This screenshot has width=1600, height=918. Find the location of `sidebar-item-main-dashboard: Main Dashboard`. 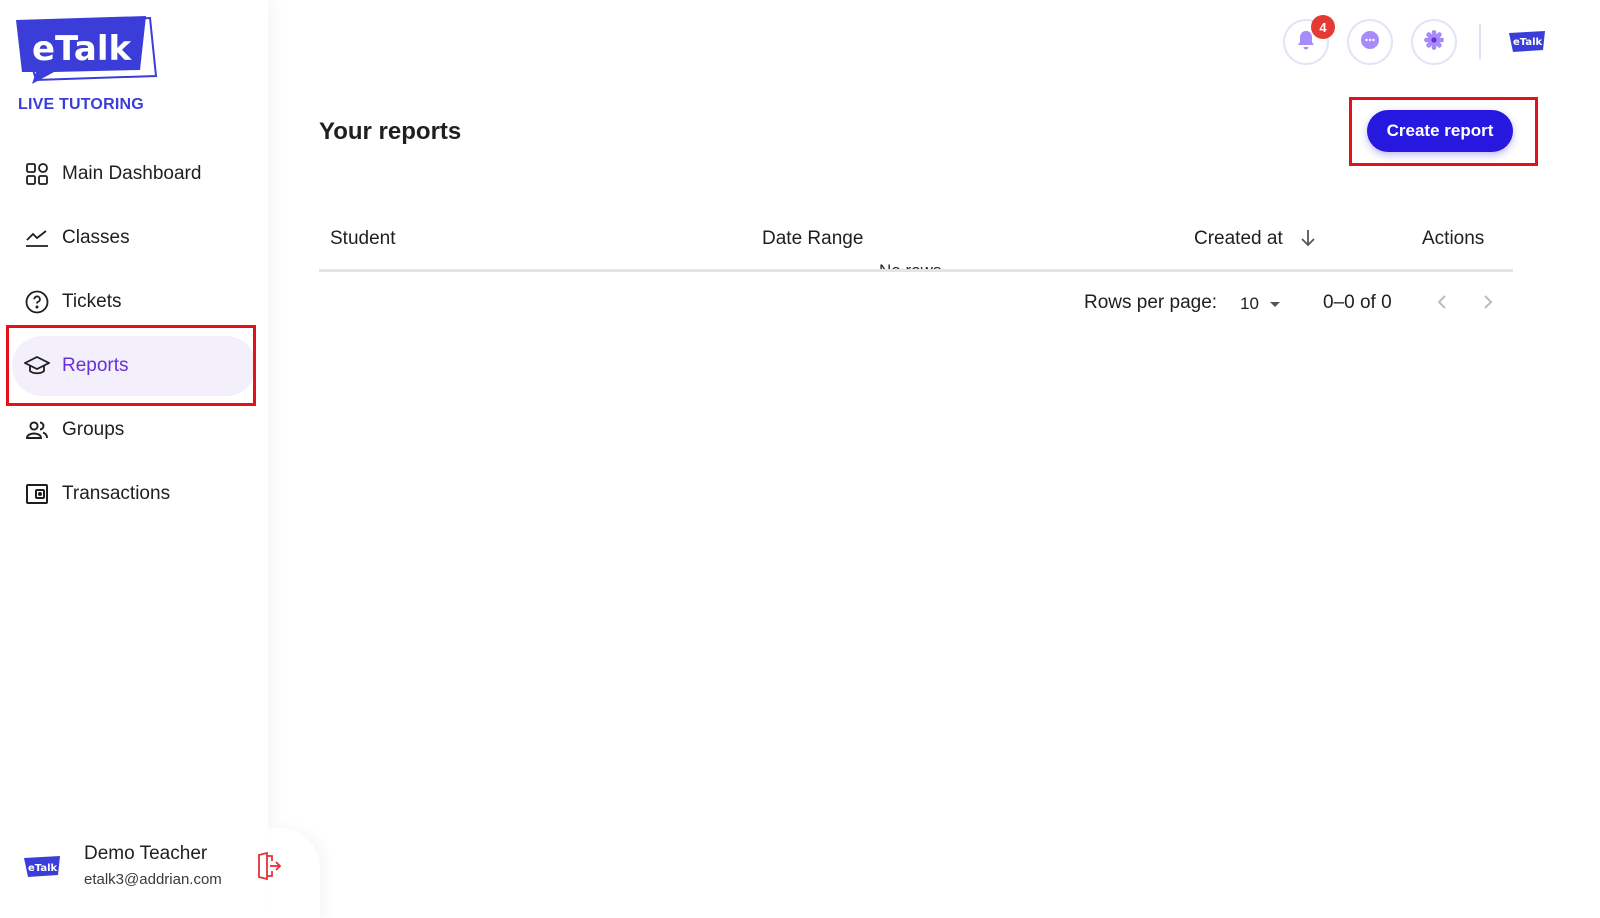

sidebar-item-main-dashboard: Main Dashboard is located at coordinates (134, 174).